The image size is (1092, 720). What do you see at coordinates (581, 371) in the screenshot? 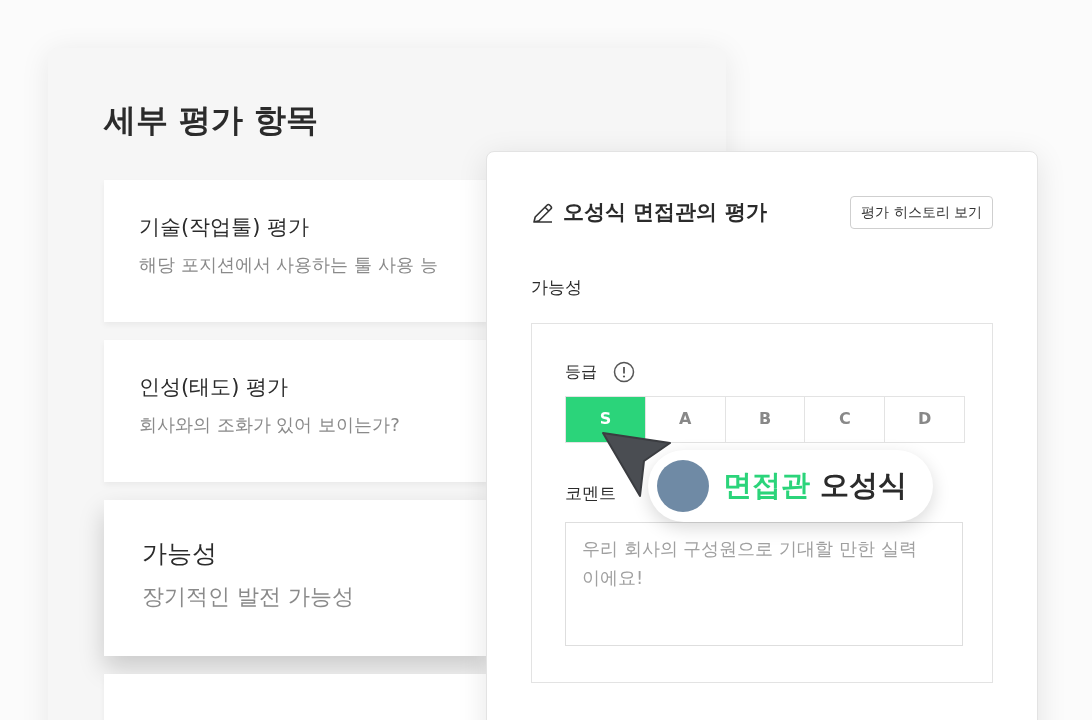
I see `grade-label: 등급` at bounding box center [581, 371].